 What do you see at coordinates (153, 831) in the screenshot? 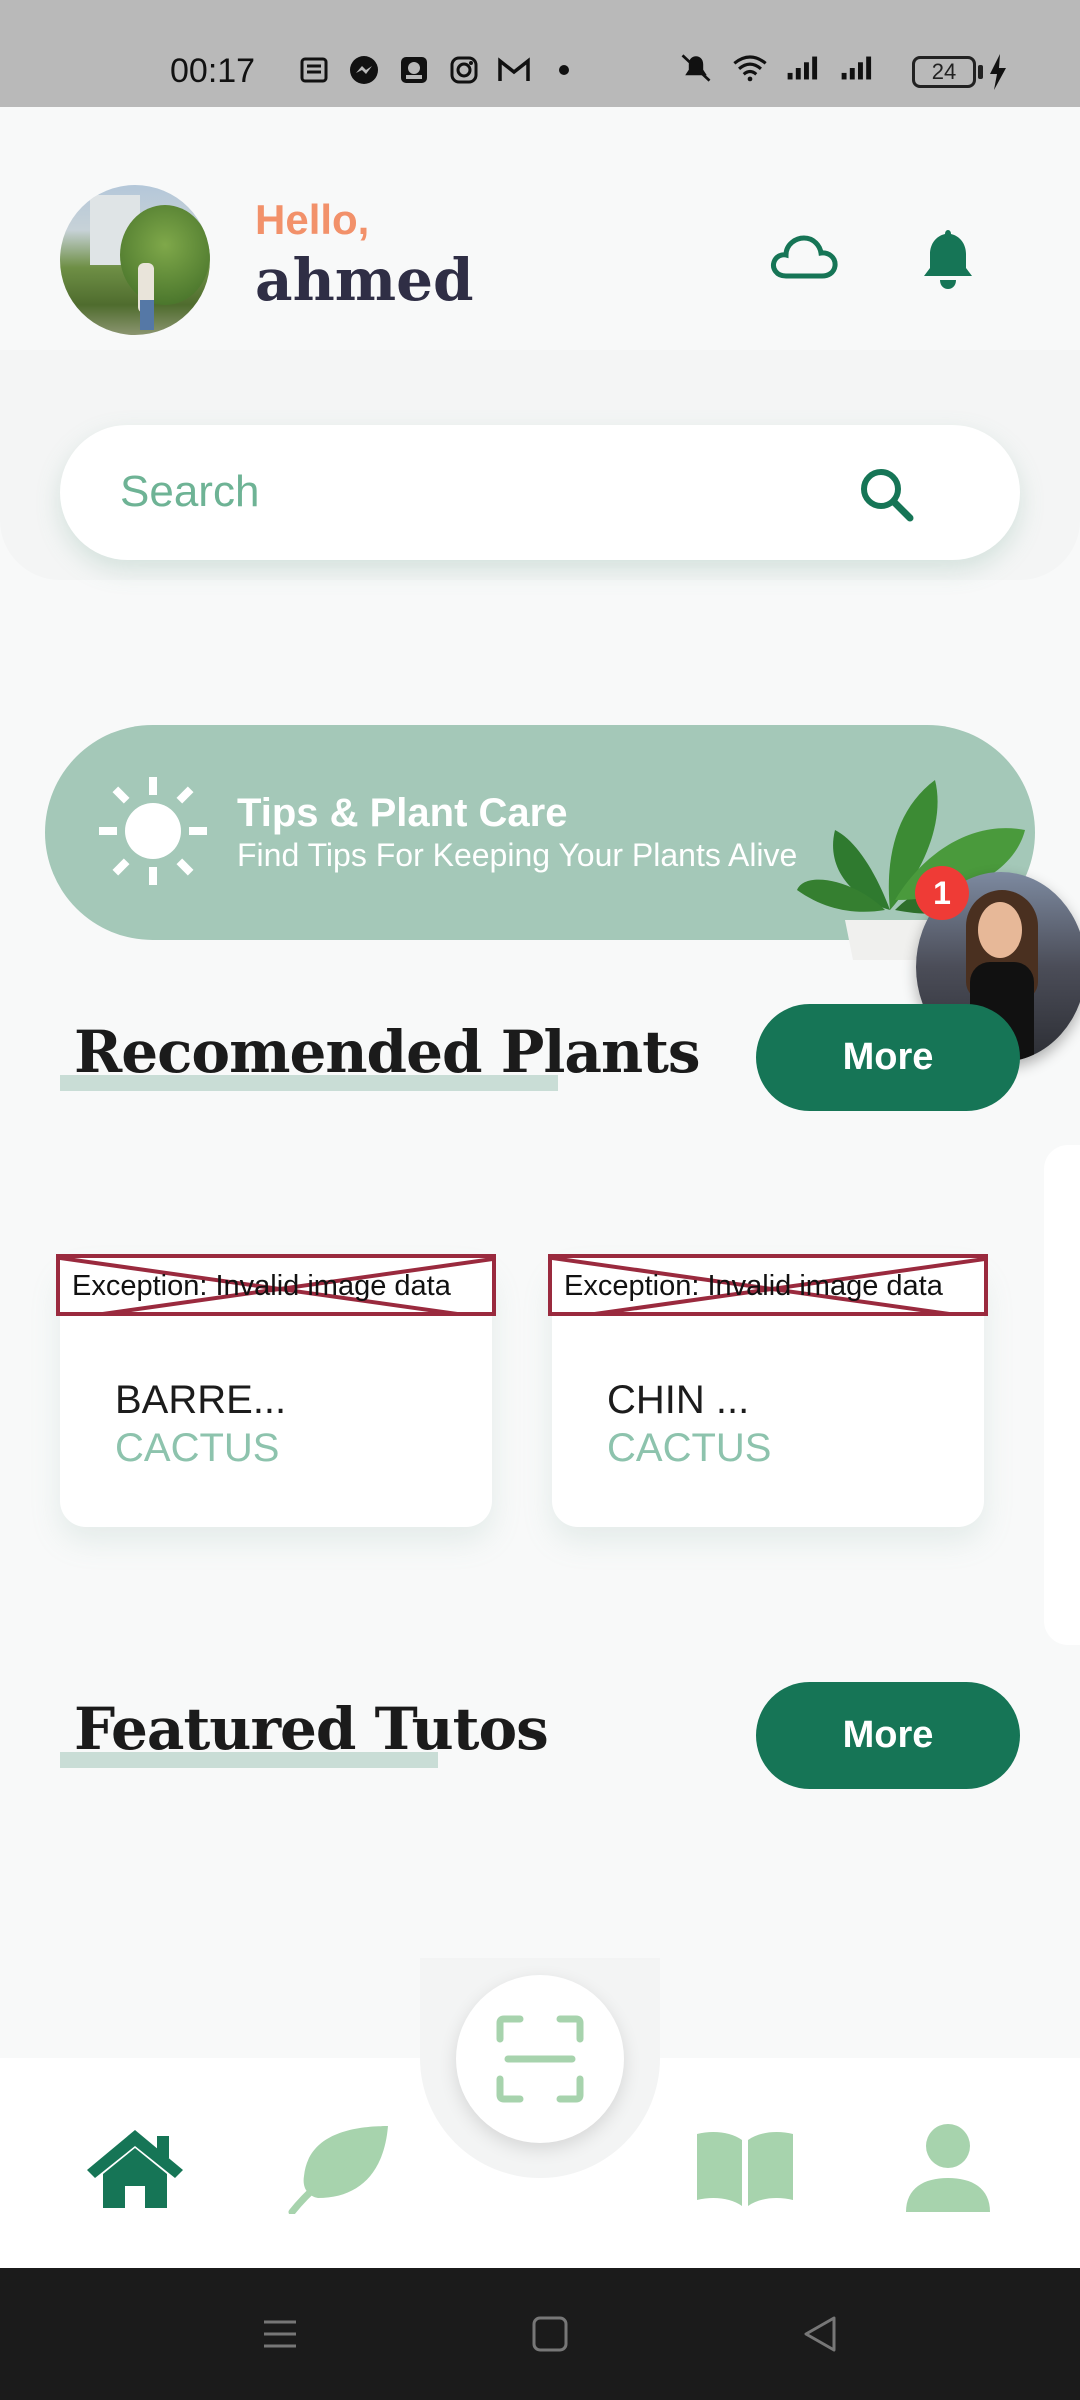
I see `sun-icon` at bounding box center [153, 831].